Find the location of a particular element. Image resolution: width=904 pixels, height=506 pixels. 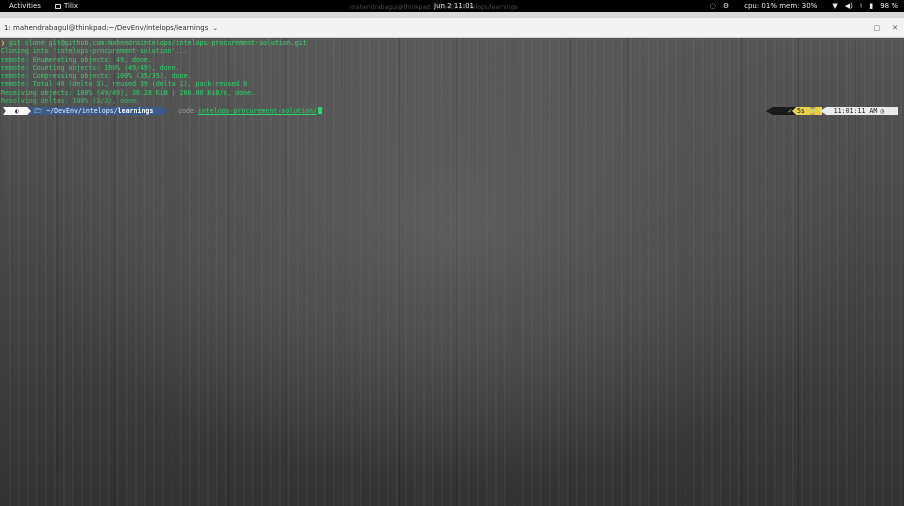

time-text: 11:01:11 AM is located at coordinates (855, 111).